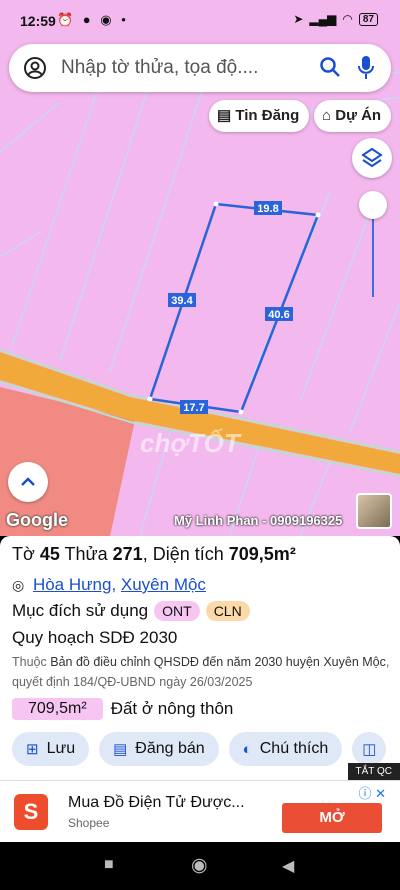  I want to click on layers-icon, so click(372, 157).